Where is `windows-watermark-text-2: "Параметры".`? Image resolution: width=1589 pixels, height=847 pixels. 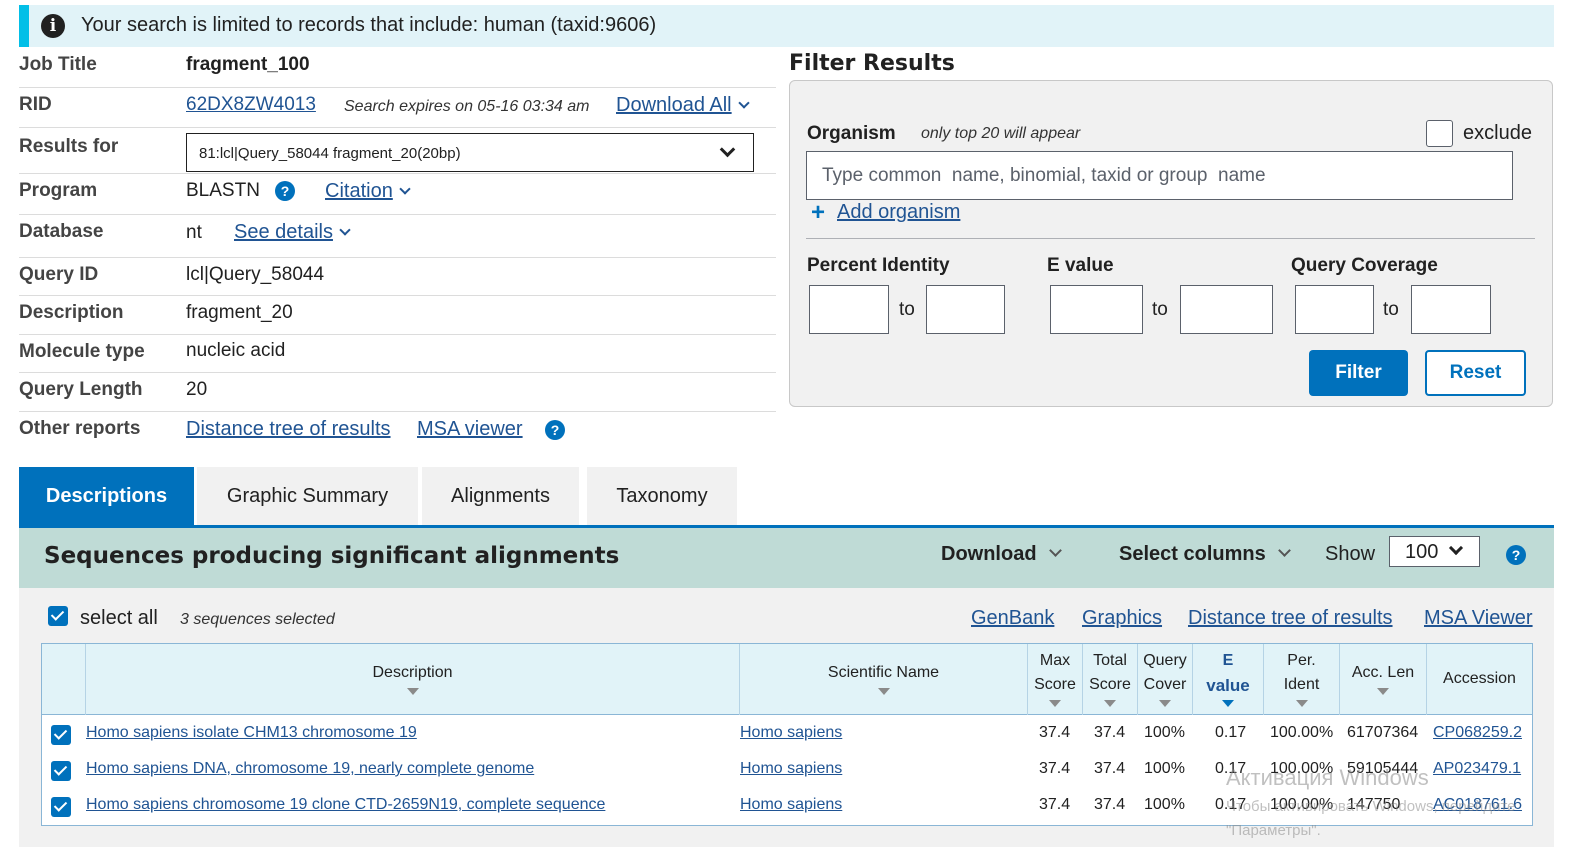 windows-watermark-text-2: "Параметры". is located at coordinates (1273, 830).